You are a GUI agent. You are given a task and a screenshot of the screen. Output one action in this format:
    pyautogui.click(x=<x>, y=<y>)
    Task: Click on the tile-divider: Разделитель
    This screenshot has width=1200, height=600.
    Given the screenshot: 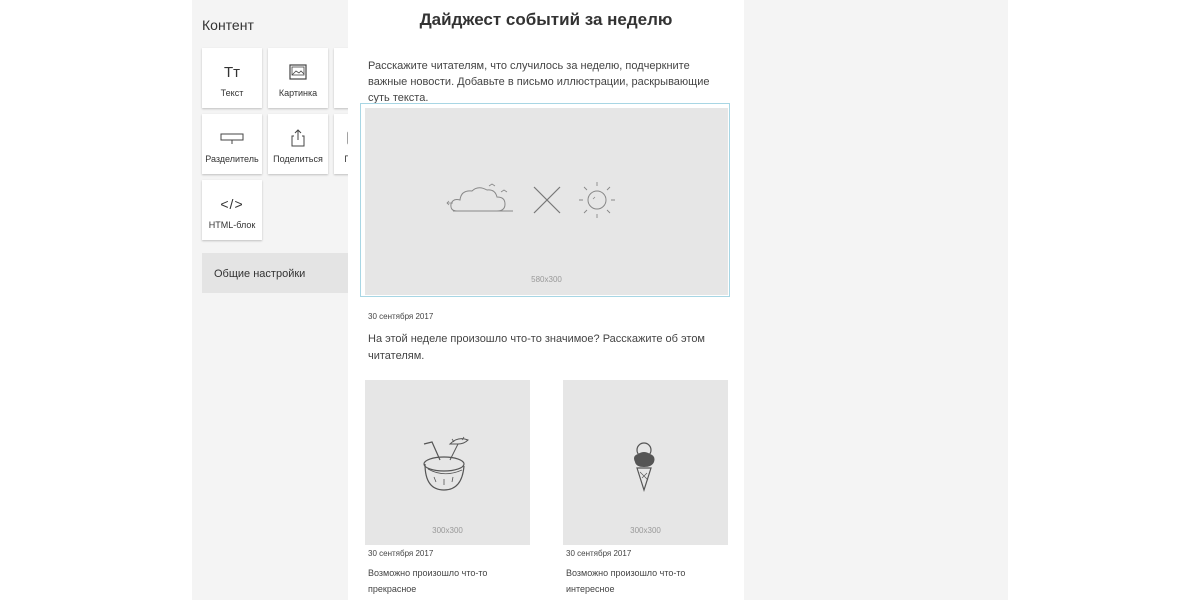 What is the action you would take?
    pyautogui.click(x=232, y=144)
    